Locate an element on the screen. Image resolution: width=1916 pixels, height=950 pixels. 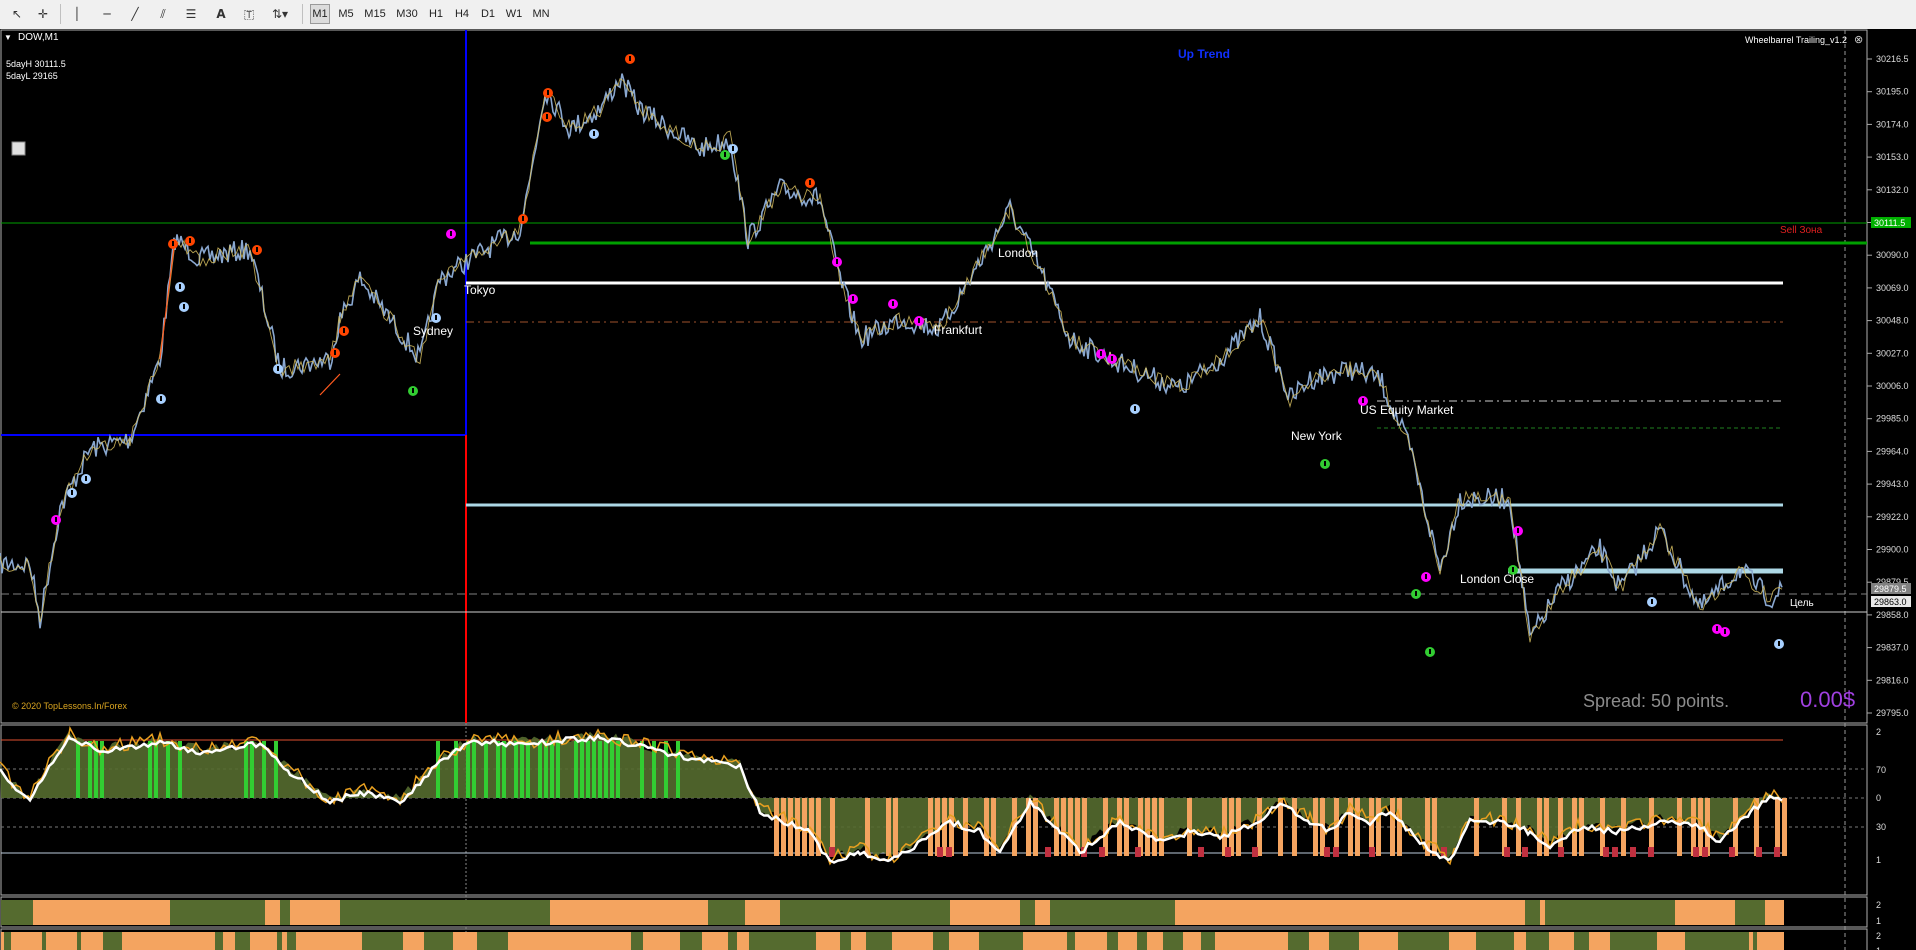
timeframe-m30: M30 is located at coordinates (407, 14).